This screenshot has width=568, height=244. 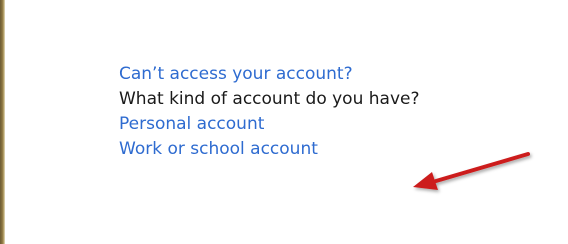 What do you see at coordinates (269, 99) in the screenshot?
I see `account-type-question: What kind of account do you have?` at bounding box center [269, 99].